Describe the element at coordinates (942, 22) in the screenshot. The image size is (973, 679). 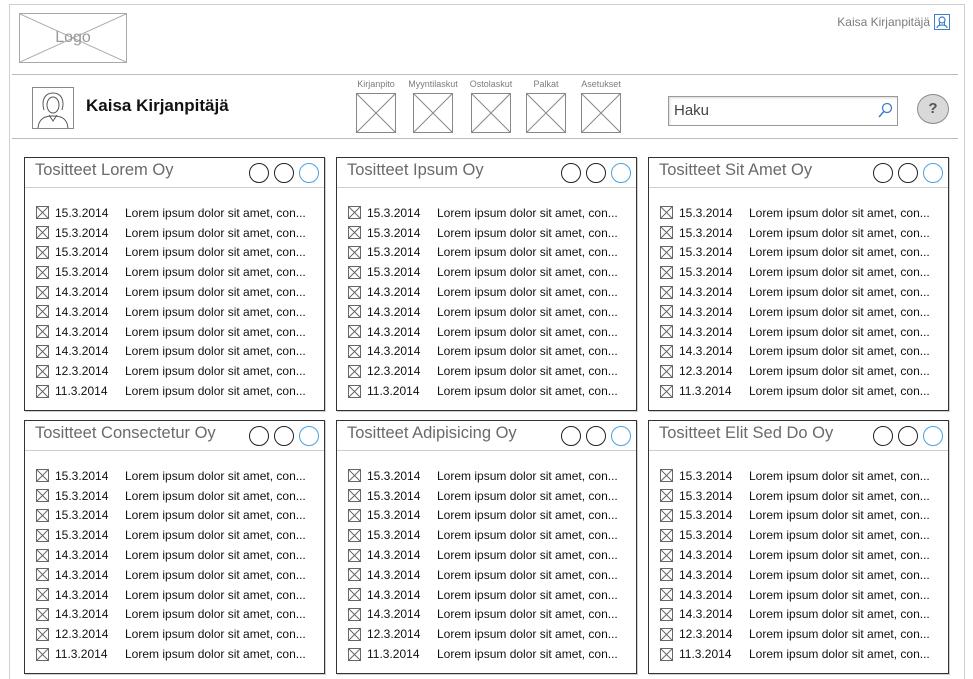
I see `user-icon` at that location.